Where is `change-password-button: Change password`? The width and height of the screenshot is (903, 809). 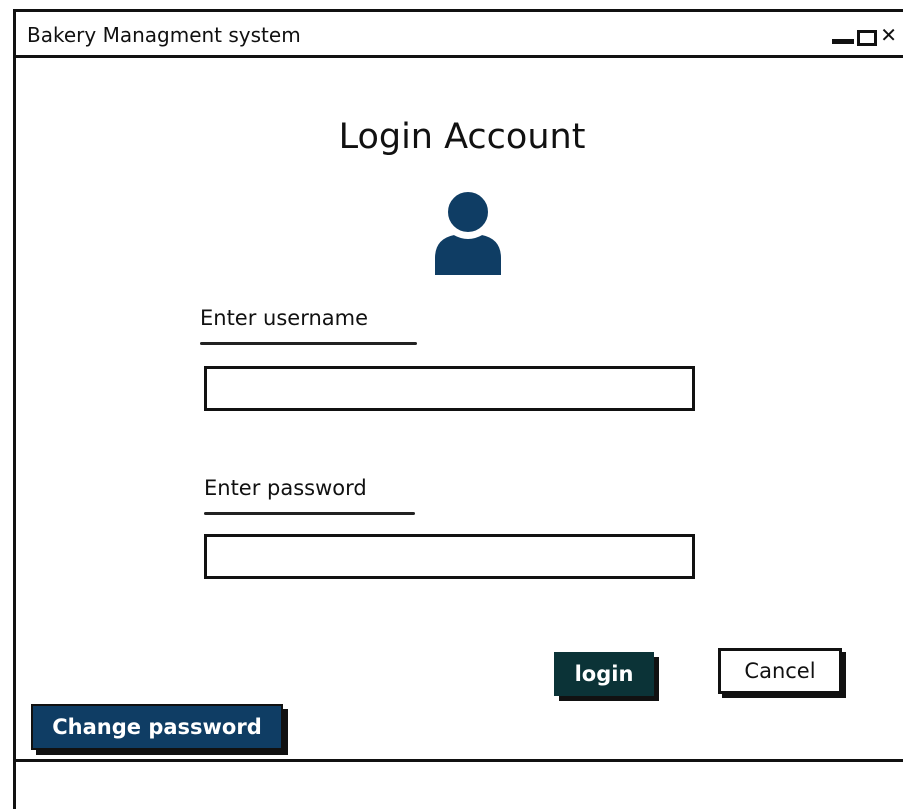 change-password-button: Change password is located at coordinates (157, 727).